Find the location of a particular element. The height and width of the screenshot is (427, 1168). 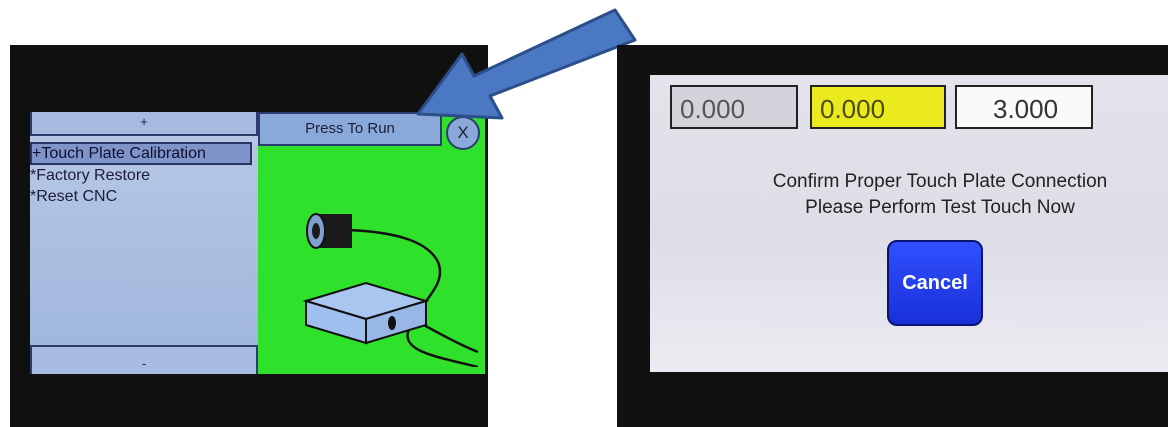

run-panel: Press To Run X is located at coordinates (371, 243).